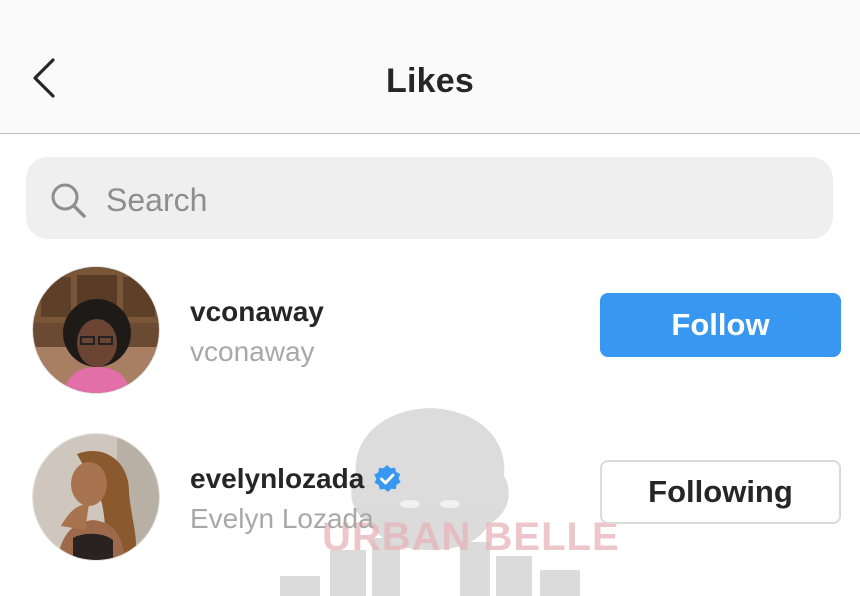  What do you see at coordinates (720, 325) in the screenshot?
I see `follow-button: Follow` at bounding box center [720, 325].